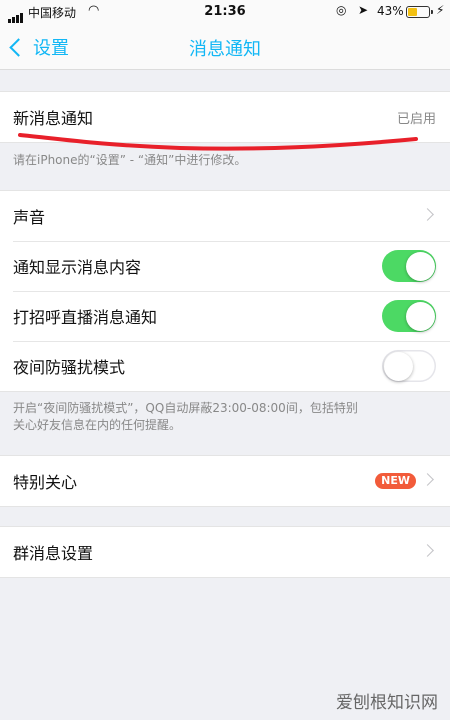  I want to click on group-message-settings-row: 群消息设置, so click(225, 552).